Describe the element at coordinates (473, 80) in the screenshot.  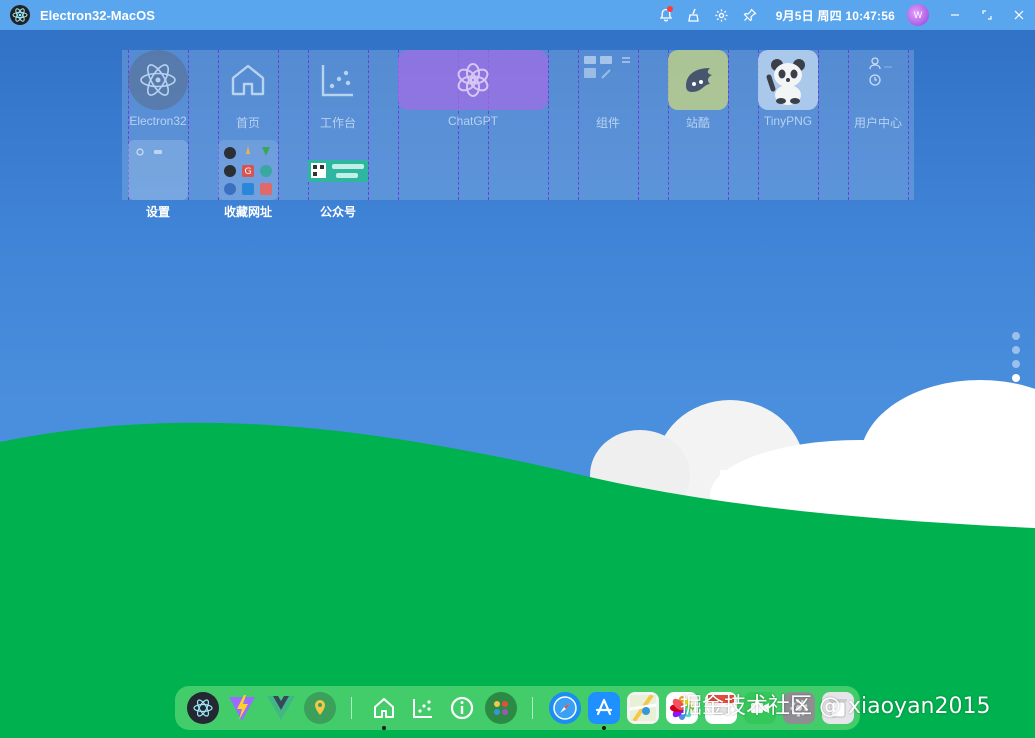
I see `chatgpt-icon` at that location.